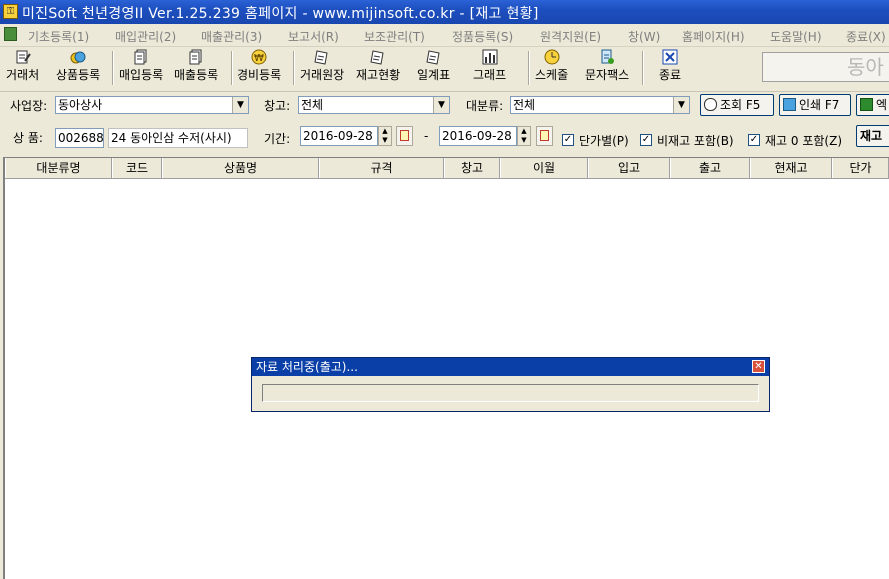 The height and width of the screenshot is (579, 889). I want to click on column-header: 이월, so click(544, 168).